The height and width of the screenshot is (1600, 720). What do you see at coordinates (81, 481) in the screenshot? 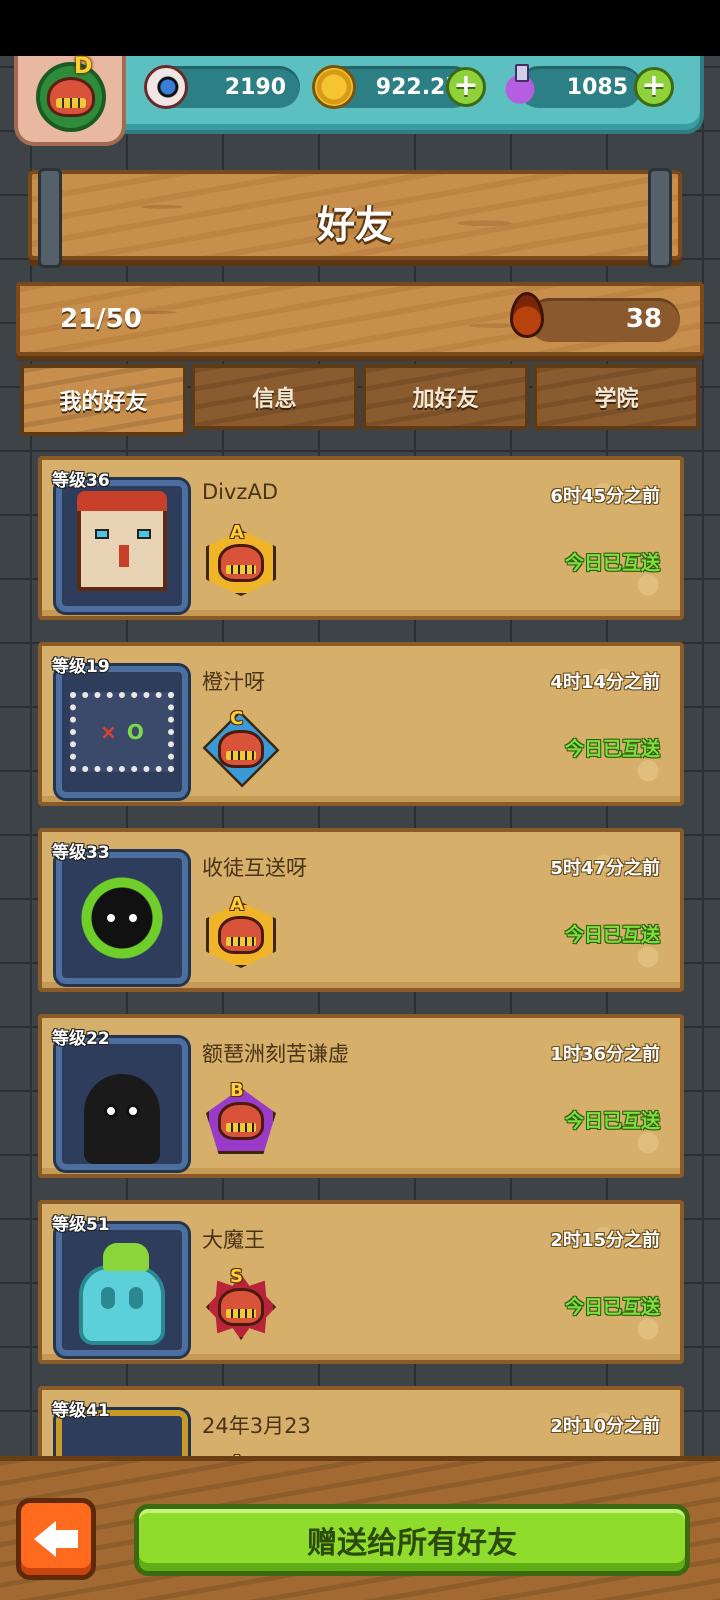
I see `friend-level: 等级36` at bounding box center [81, 481].